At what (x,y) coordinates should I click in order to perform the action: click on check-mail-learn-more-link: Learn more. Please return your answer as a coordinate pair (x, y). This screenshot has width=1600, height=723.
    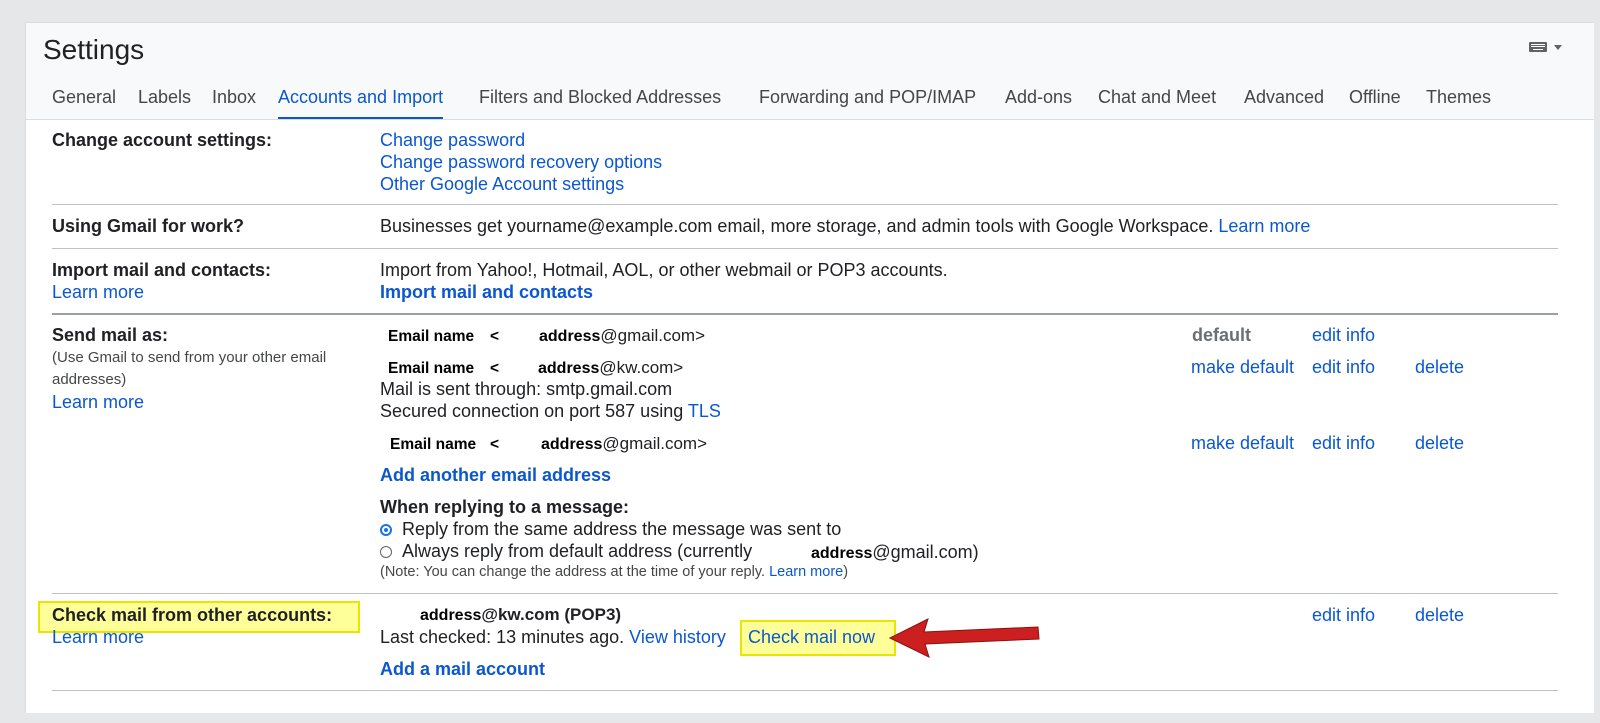
    Looking at the image, I should click on (98, 637).